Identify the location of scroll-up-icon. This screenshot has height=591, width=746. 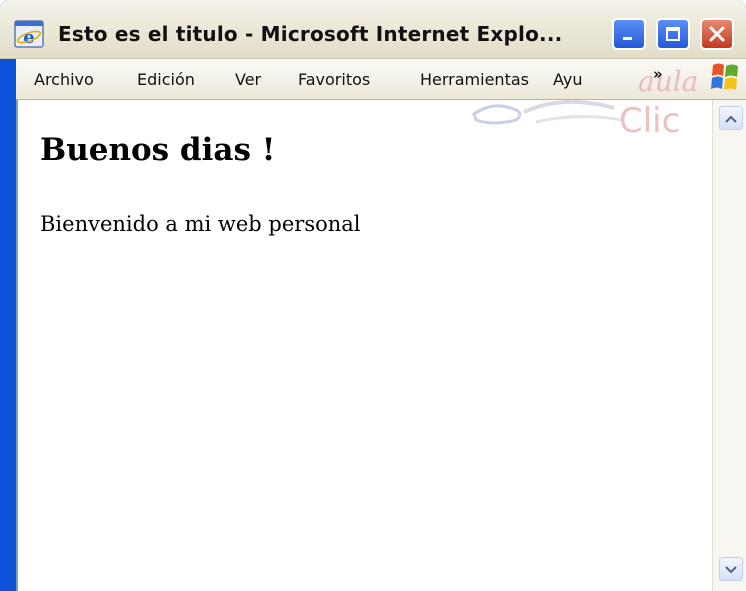
(731, 118).